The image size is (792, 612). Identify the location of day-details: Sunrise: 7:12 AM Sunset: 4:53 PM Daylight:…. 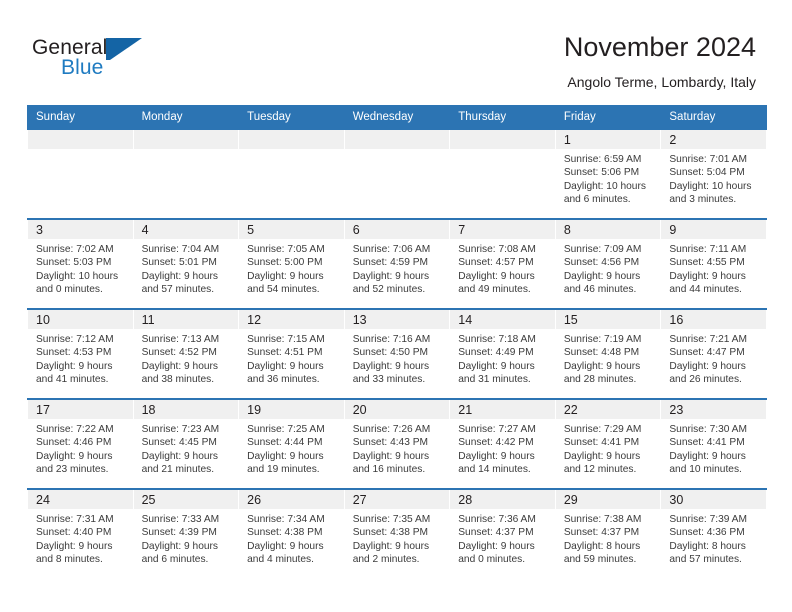
(80, 358).